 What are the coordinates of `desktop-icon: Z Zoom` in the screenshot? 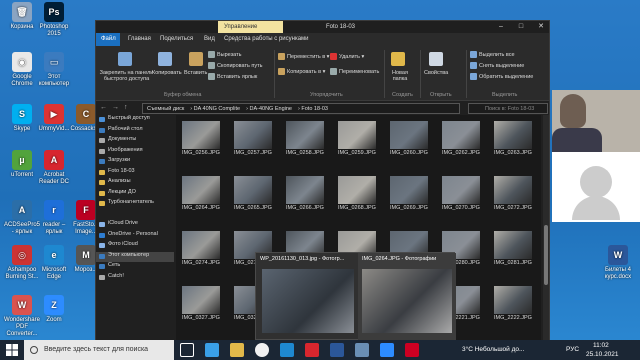 It's located at (54, 309).